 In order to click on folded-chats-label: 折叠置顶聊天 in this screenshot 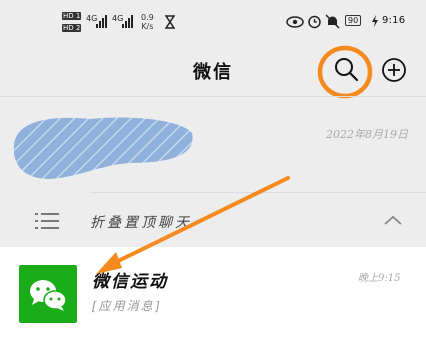, I will do `click(141, 223)`.